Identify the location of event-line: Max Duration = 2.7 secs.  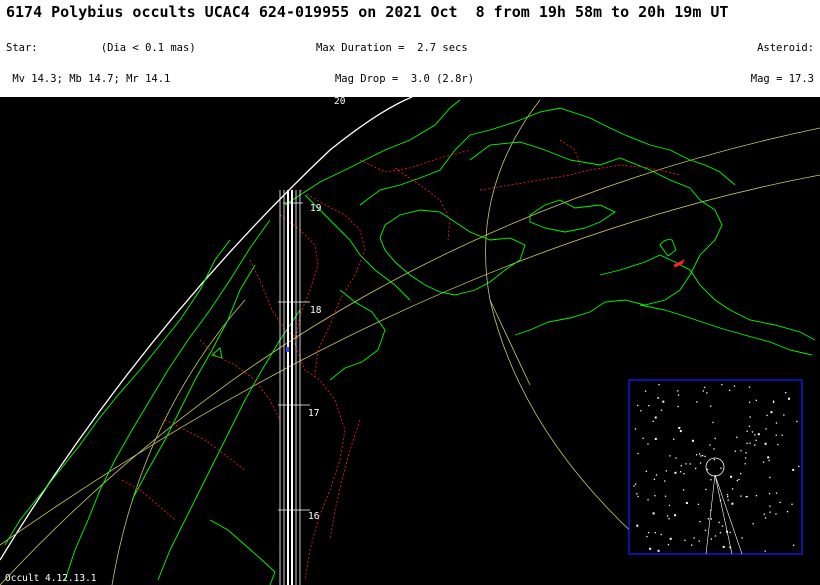
(392, 47).